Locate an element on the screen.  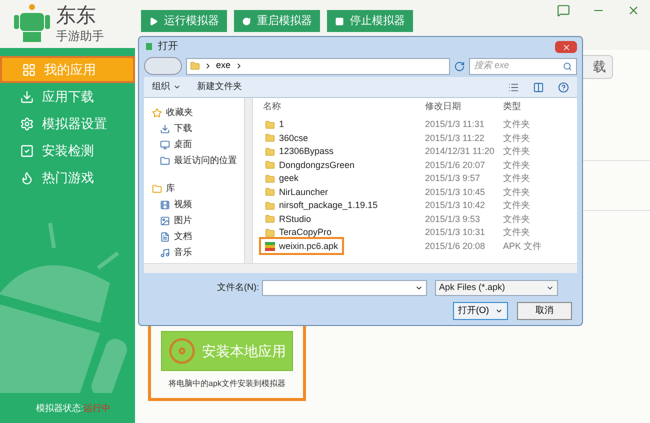
nav-item: 收藏夹 is located at coordinates (194, 112).